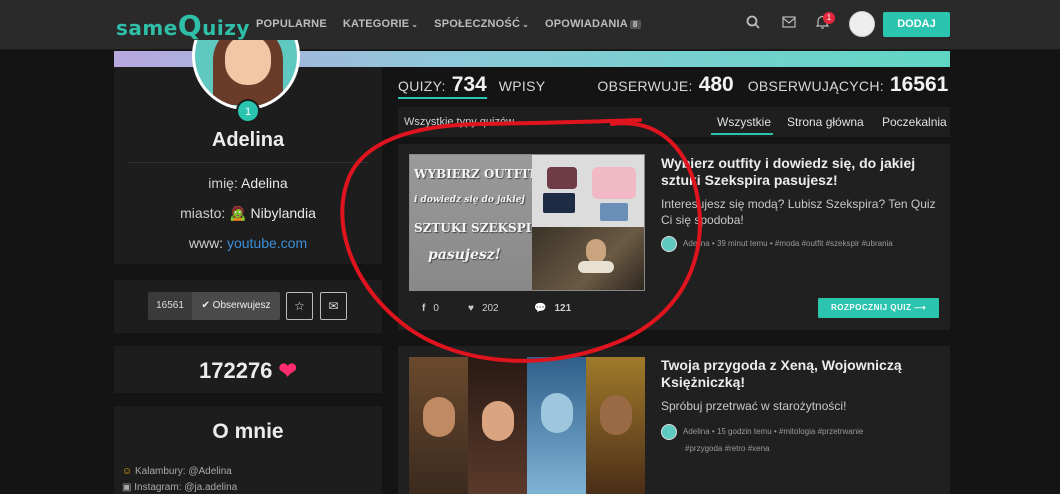  I want to click on nav-kategorie: KATEGORIE ⌄, so click(380, 24).